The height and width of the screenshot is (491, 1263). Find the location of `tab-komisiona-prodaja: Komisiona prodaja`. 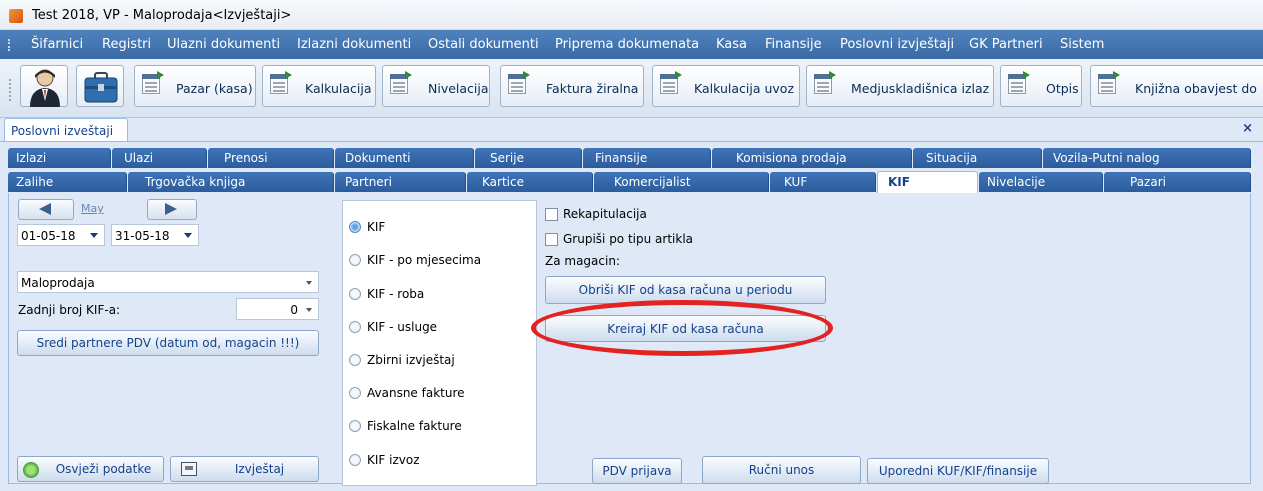

tab-komisiona-prodaja: Komisiona prodaja is located at coordinates (812, 158).